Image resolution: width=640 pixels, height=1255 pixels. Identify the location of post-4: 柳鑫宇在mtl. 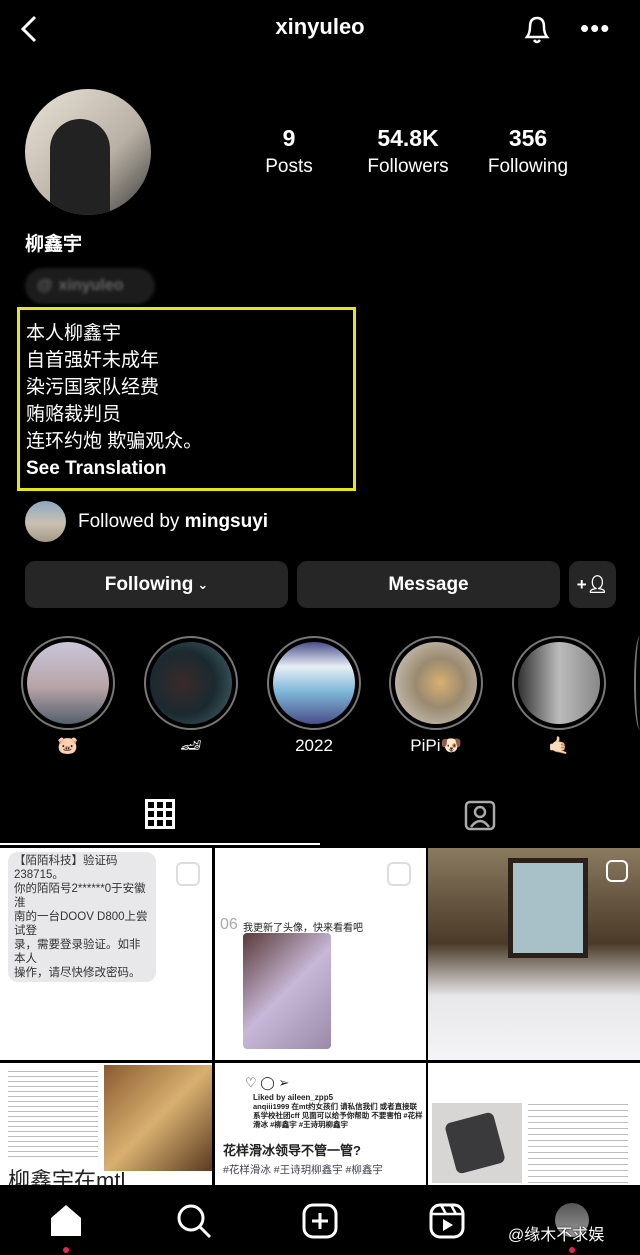
(106, 1124).